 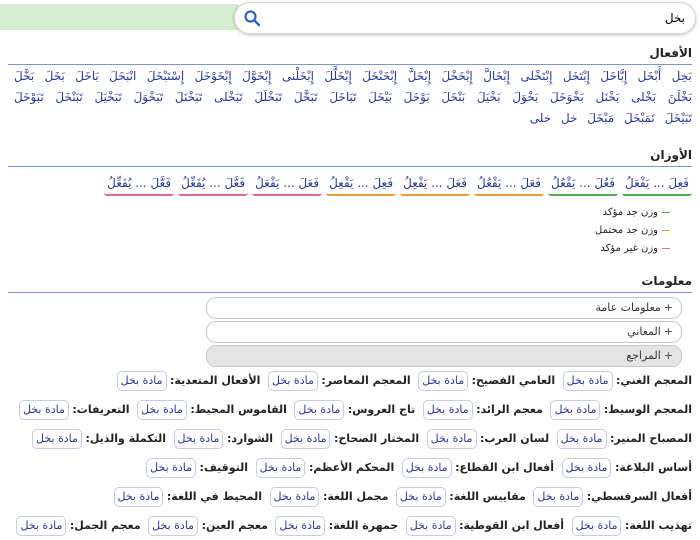 I want to click on verb-link: بَخَّلَ, so click(x=24, y=76).